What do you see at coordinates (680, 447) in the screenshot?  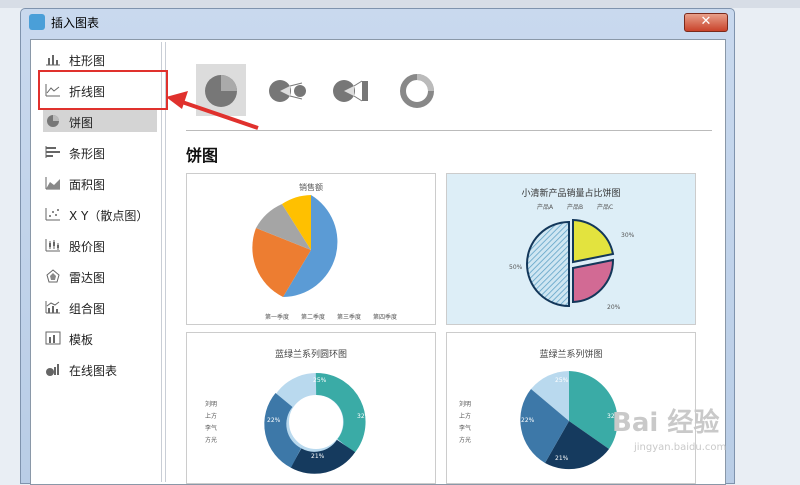 I see `watermark-url: jingyan.baidu.com` at bounding box center [680, 447].